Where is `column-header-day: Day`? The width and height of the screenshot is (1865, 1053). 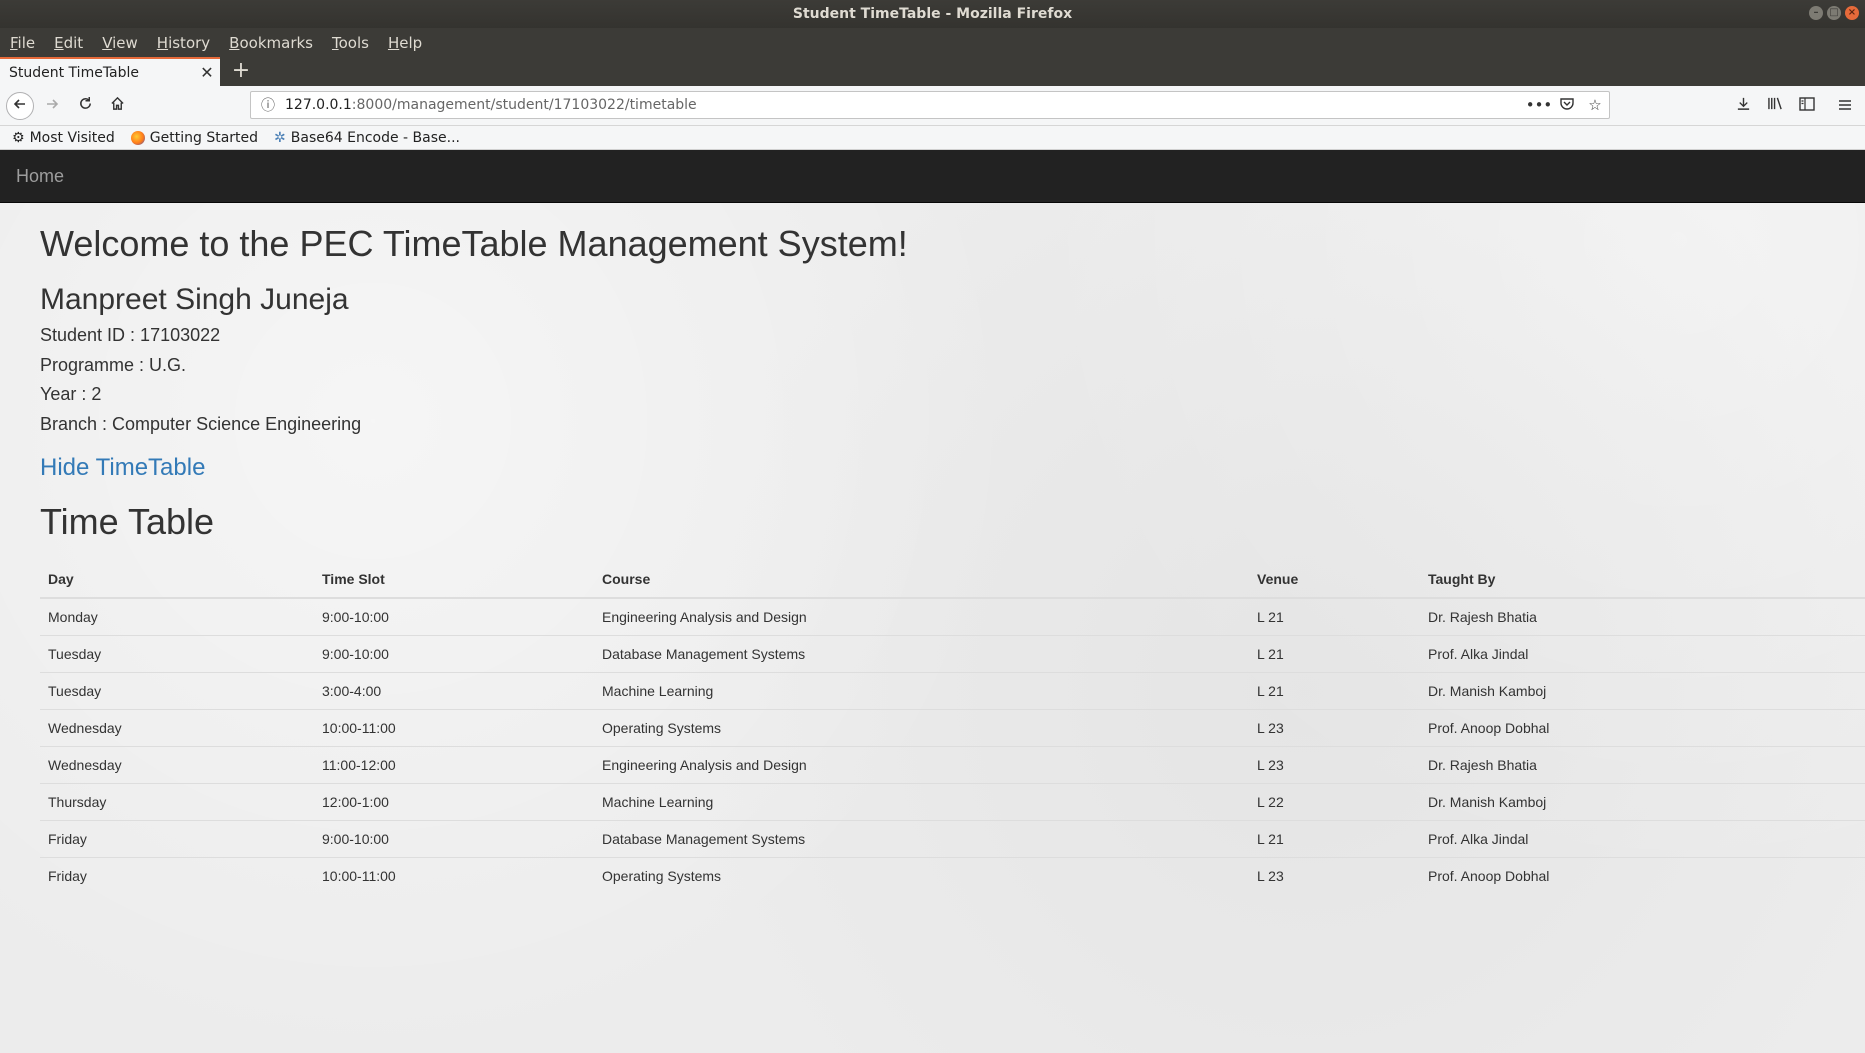
column-header-day: Day is located at coordinates (177, 580).